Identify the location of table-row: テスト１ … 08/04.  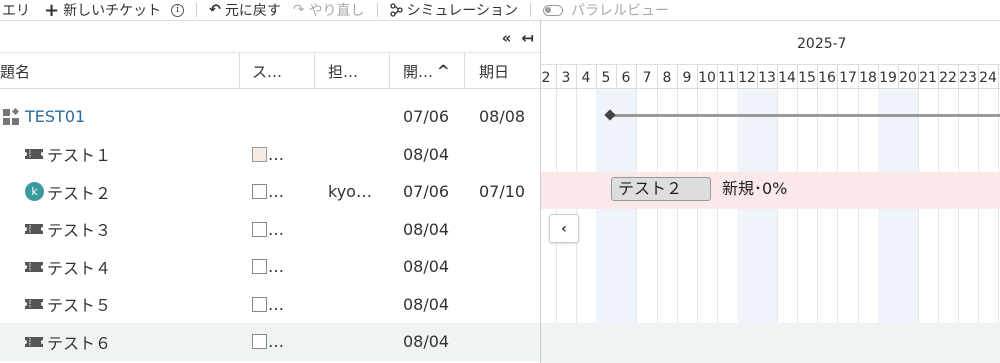
(270, 155).